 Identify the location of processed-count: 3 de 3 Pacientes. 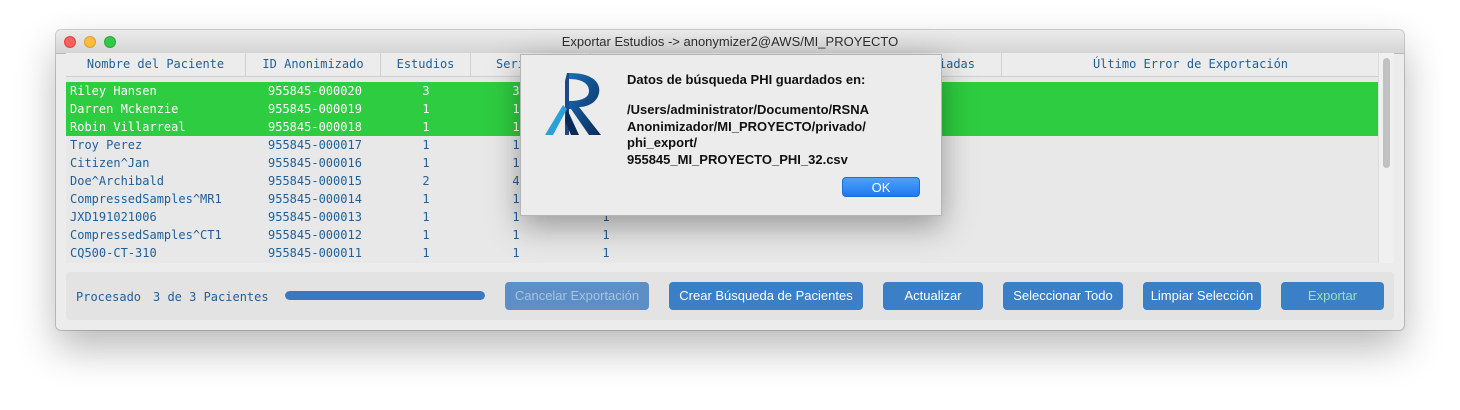
(211, 297).